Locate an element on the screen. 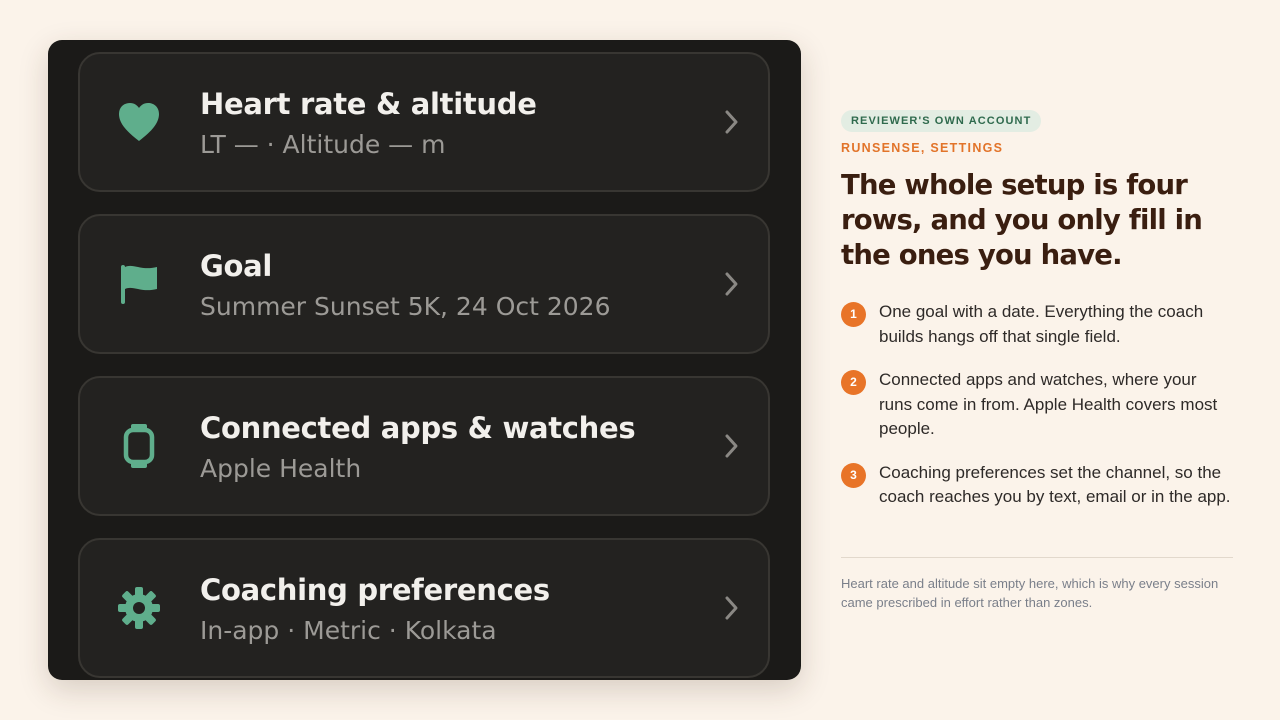 Image resolution: width=1280 pixels, height=720 pixels. row-subtitle: LT — · Altitude — m is located at coordinates (323, 144).